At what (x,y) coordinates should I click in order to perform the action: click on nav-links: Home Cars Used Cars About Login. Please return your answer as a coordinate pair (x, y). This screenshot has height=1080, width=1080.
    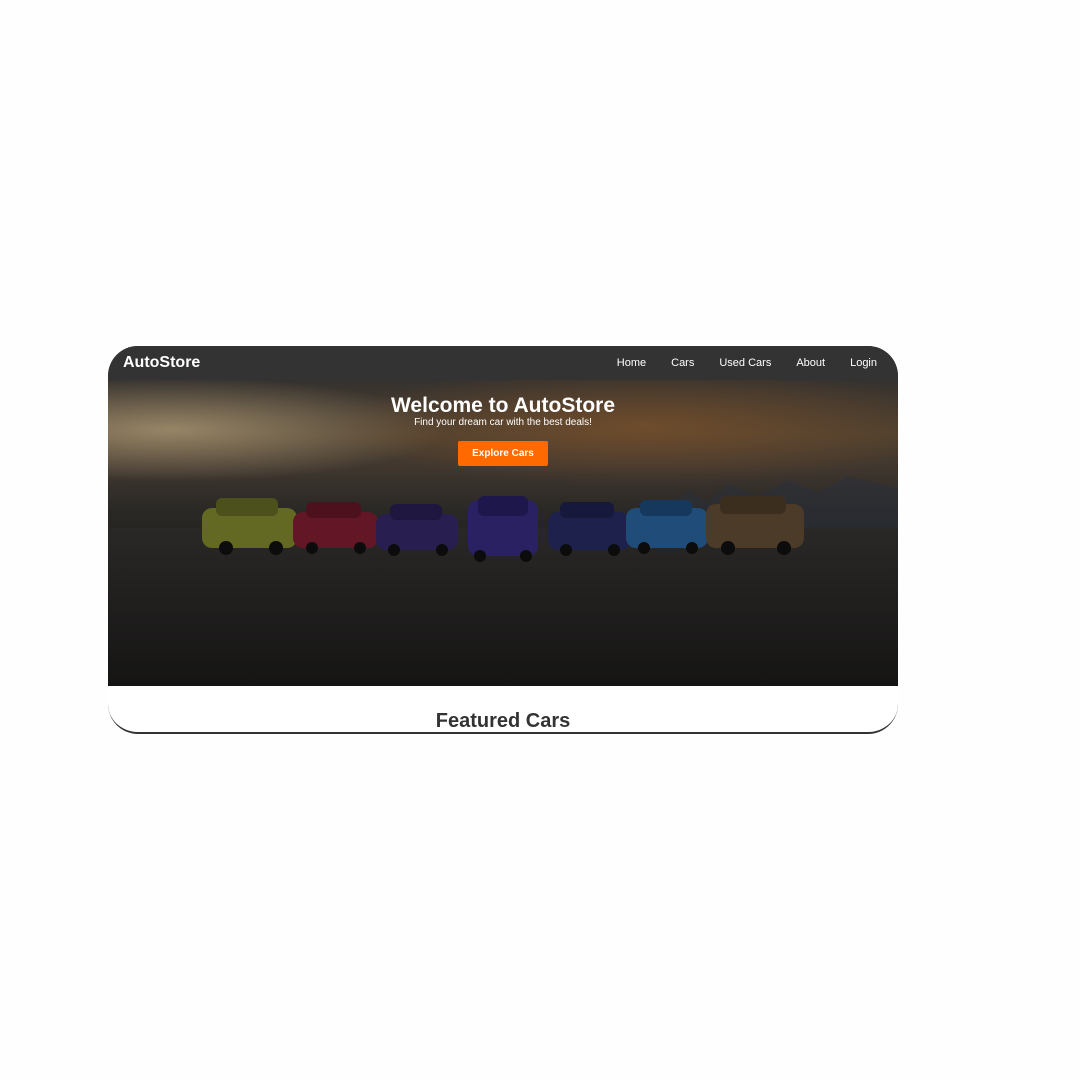
    Looking at the image, I should click on (734, 363).